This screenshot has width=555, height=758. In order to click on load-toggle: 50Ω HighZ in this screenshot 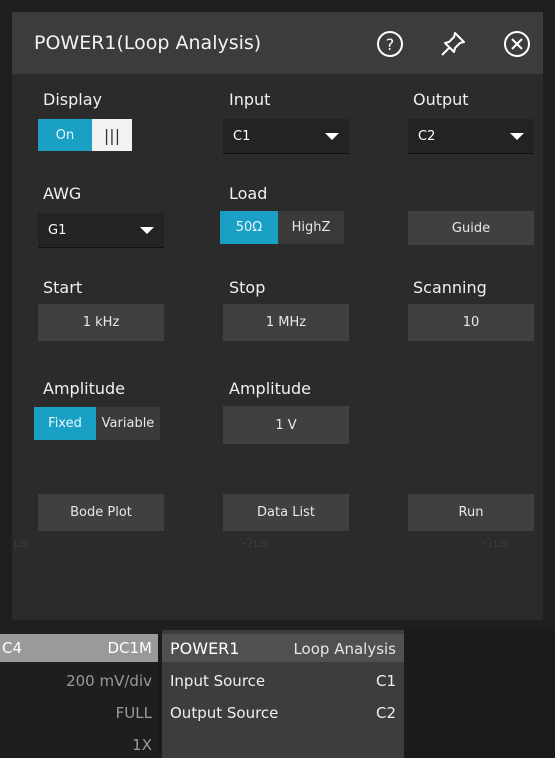, I will do `click(282, 227)`.